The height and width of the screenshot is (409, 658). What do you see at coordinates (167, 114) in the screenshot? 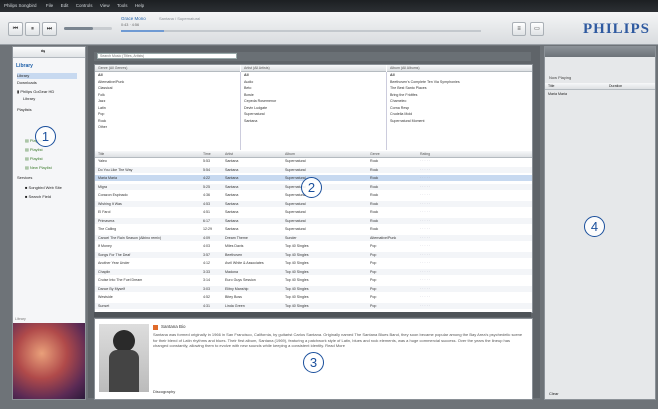
I see `genre-filter-item: Pop` at bounding box center [167, 114].